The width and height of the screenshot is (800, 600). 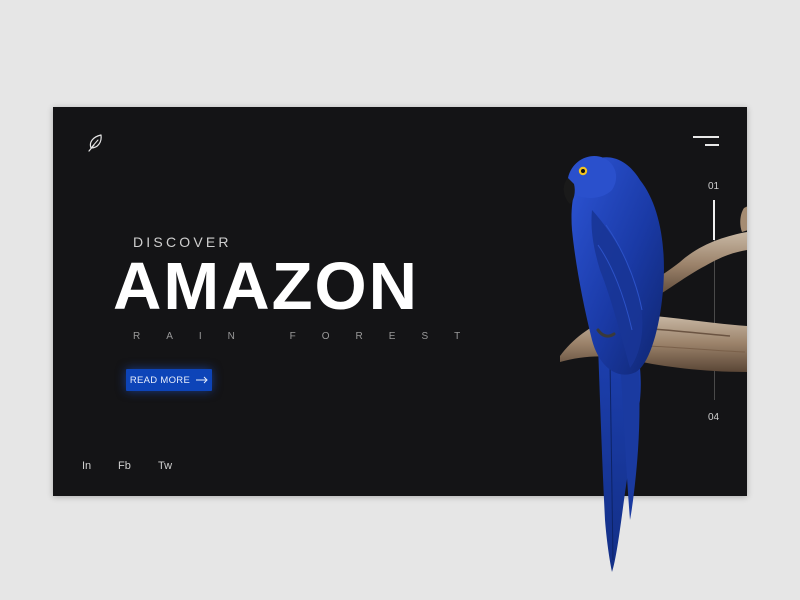 What do you see at coordinates (182, 242) in the screenshot?
I see `hero-eyebrow: DISCOVER` at bounding box center [182, 242].